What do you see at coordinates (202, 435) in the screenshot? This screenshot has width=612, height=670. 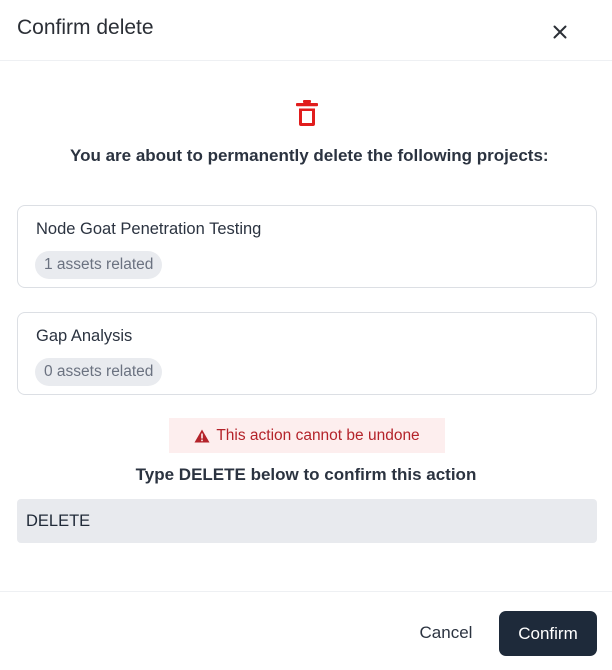 I see `warning-icon` at bounding box center [202, 435].